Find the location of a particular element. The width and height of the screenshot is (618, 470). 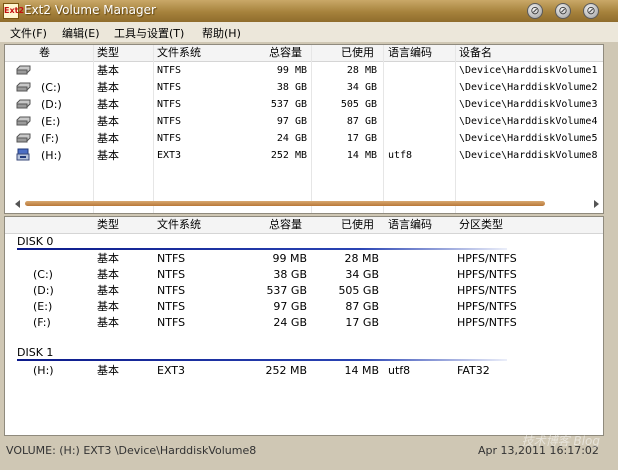

volume-device: \Device\HarddiskVolume8 is located at coordinates (528, 155).